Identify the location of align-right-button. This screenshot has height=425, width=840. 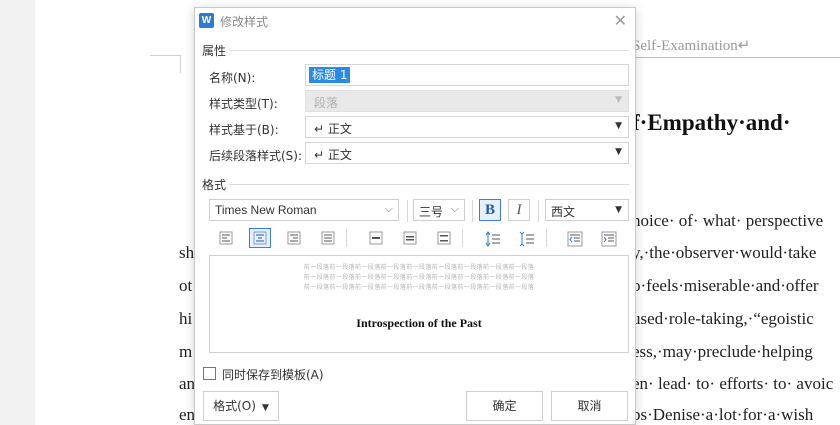
(294, 238).